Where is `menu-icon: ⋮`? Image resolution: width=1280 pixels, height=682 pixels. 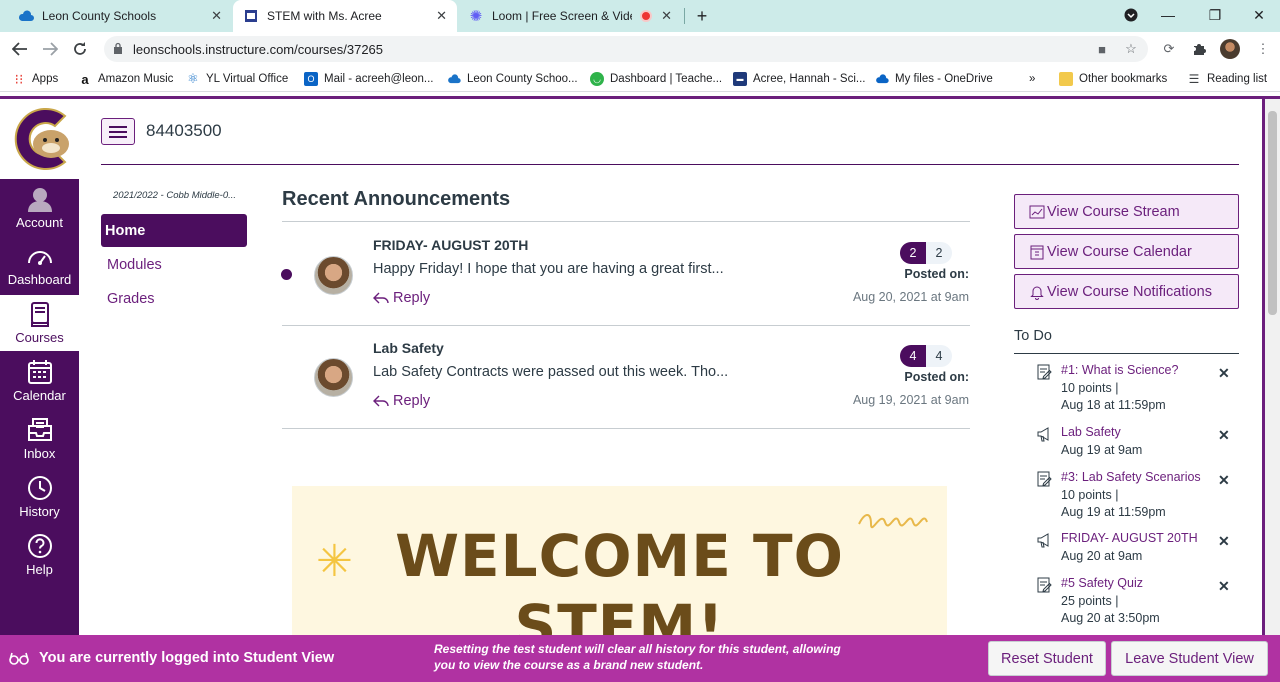 menu-icon: ⋮ is located at coordinates (1263, 49).